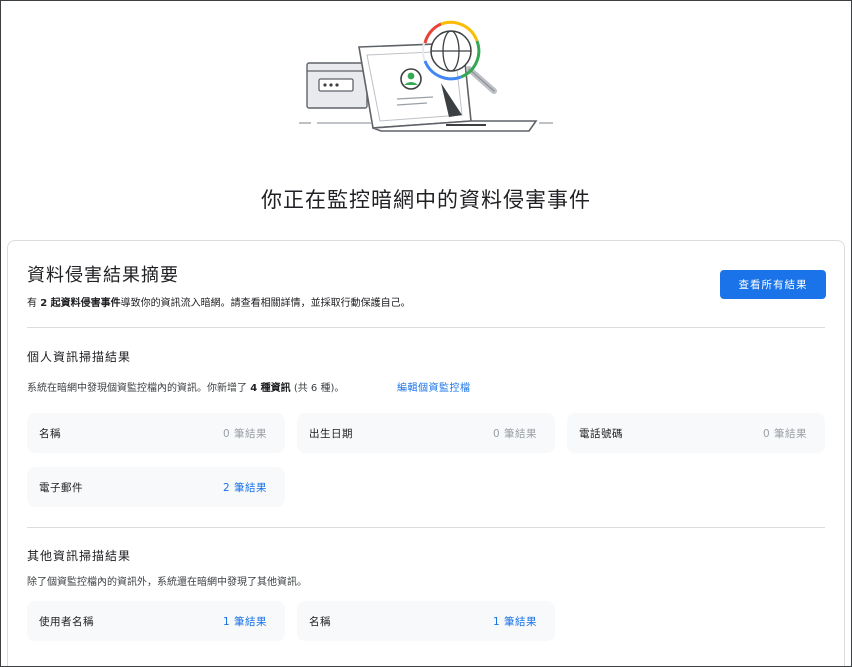  What do you see at coordinates (244, 488) in the screenshot?
I see `tile-result-count: 2 筆結果` at bounding box center [244, 488].